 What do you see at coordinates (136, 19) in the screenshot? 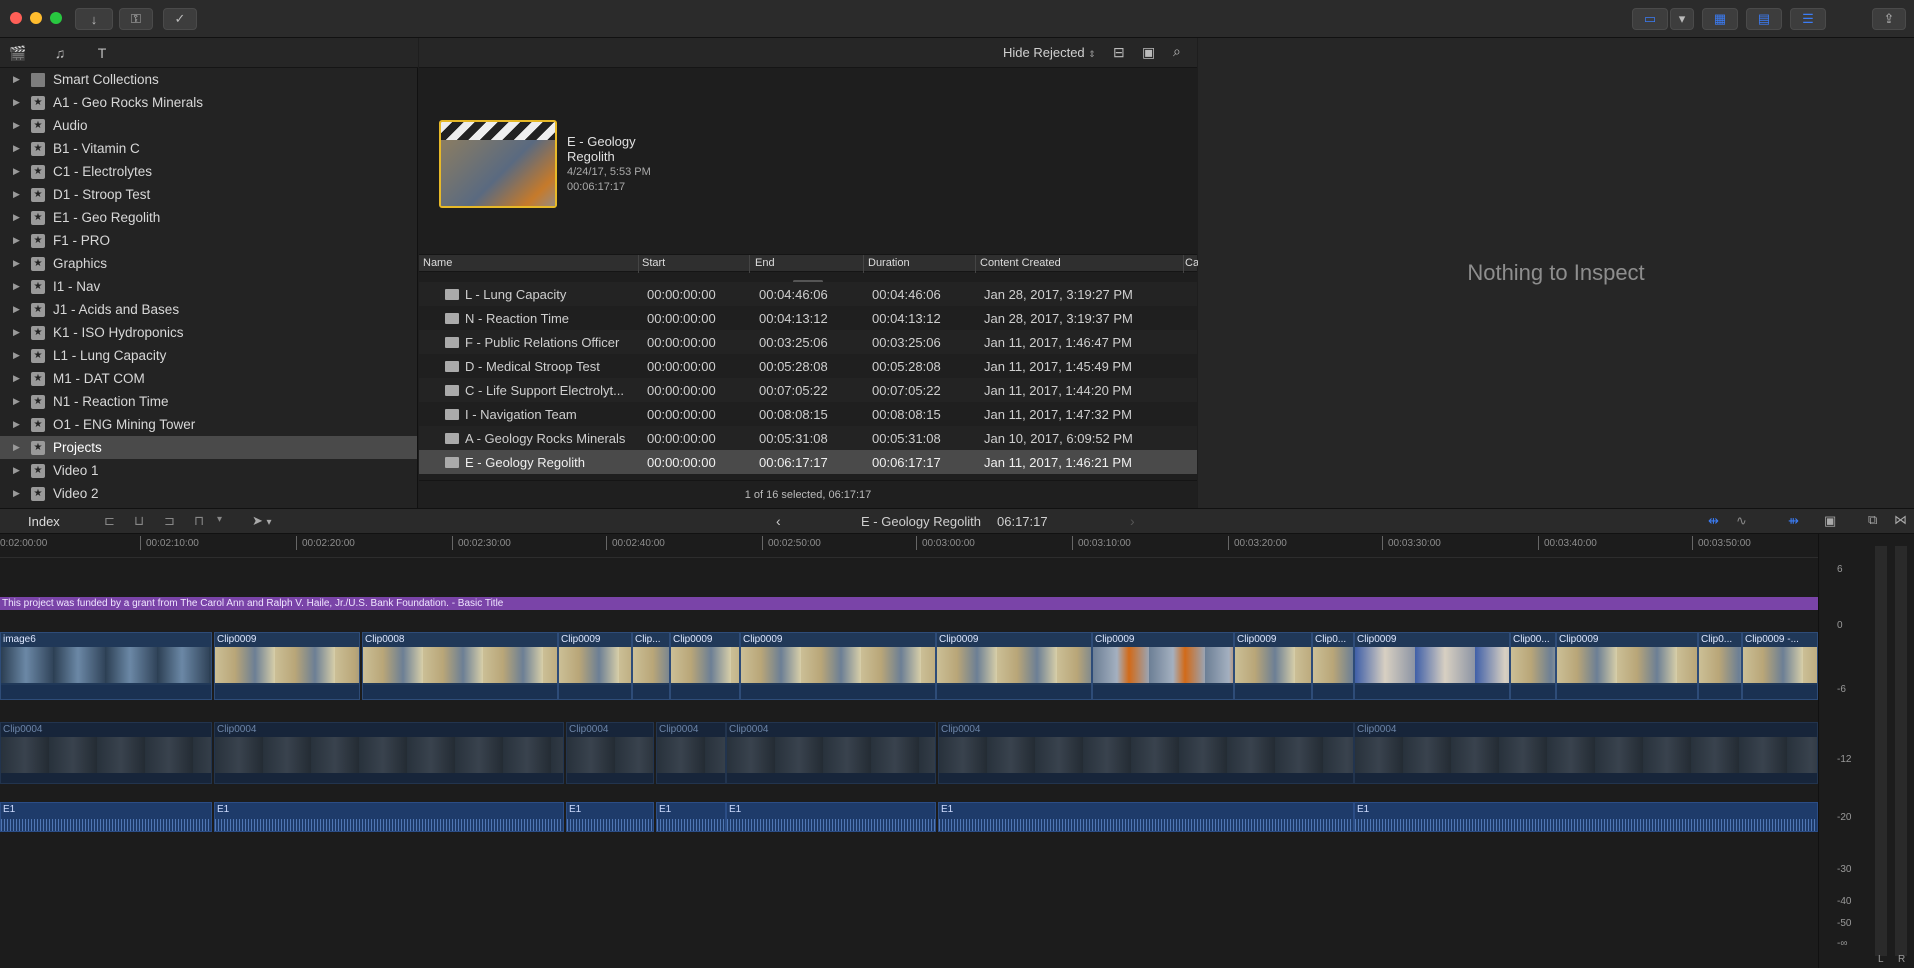
I see `keywords-button: ⚿` at bounding box center [136, 19].